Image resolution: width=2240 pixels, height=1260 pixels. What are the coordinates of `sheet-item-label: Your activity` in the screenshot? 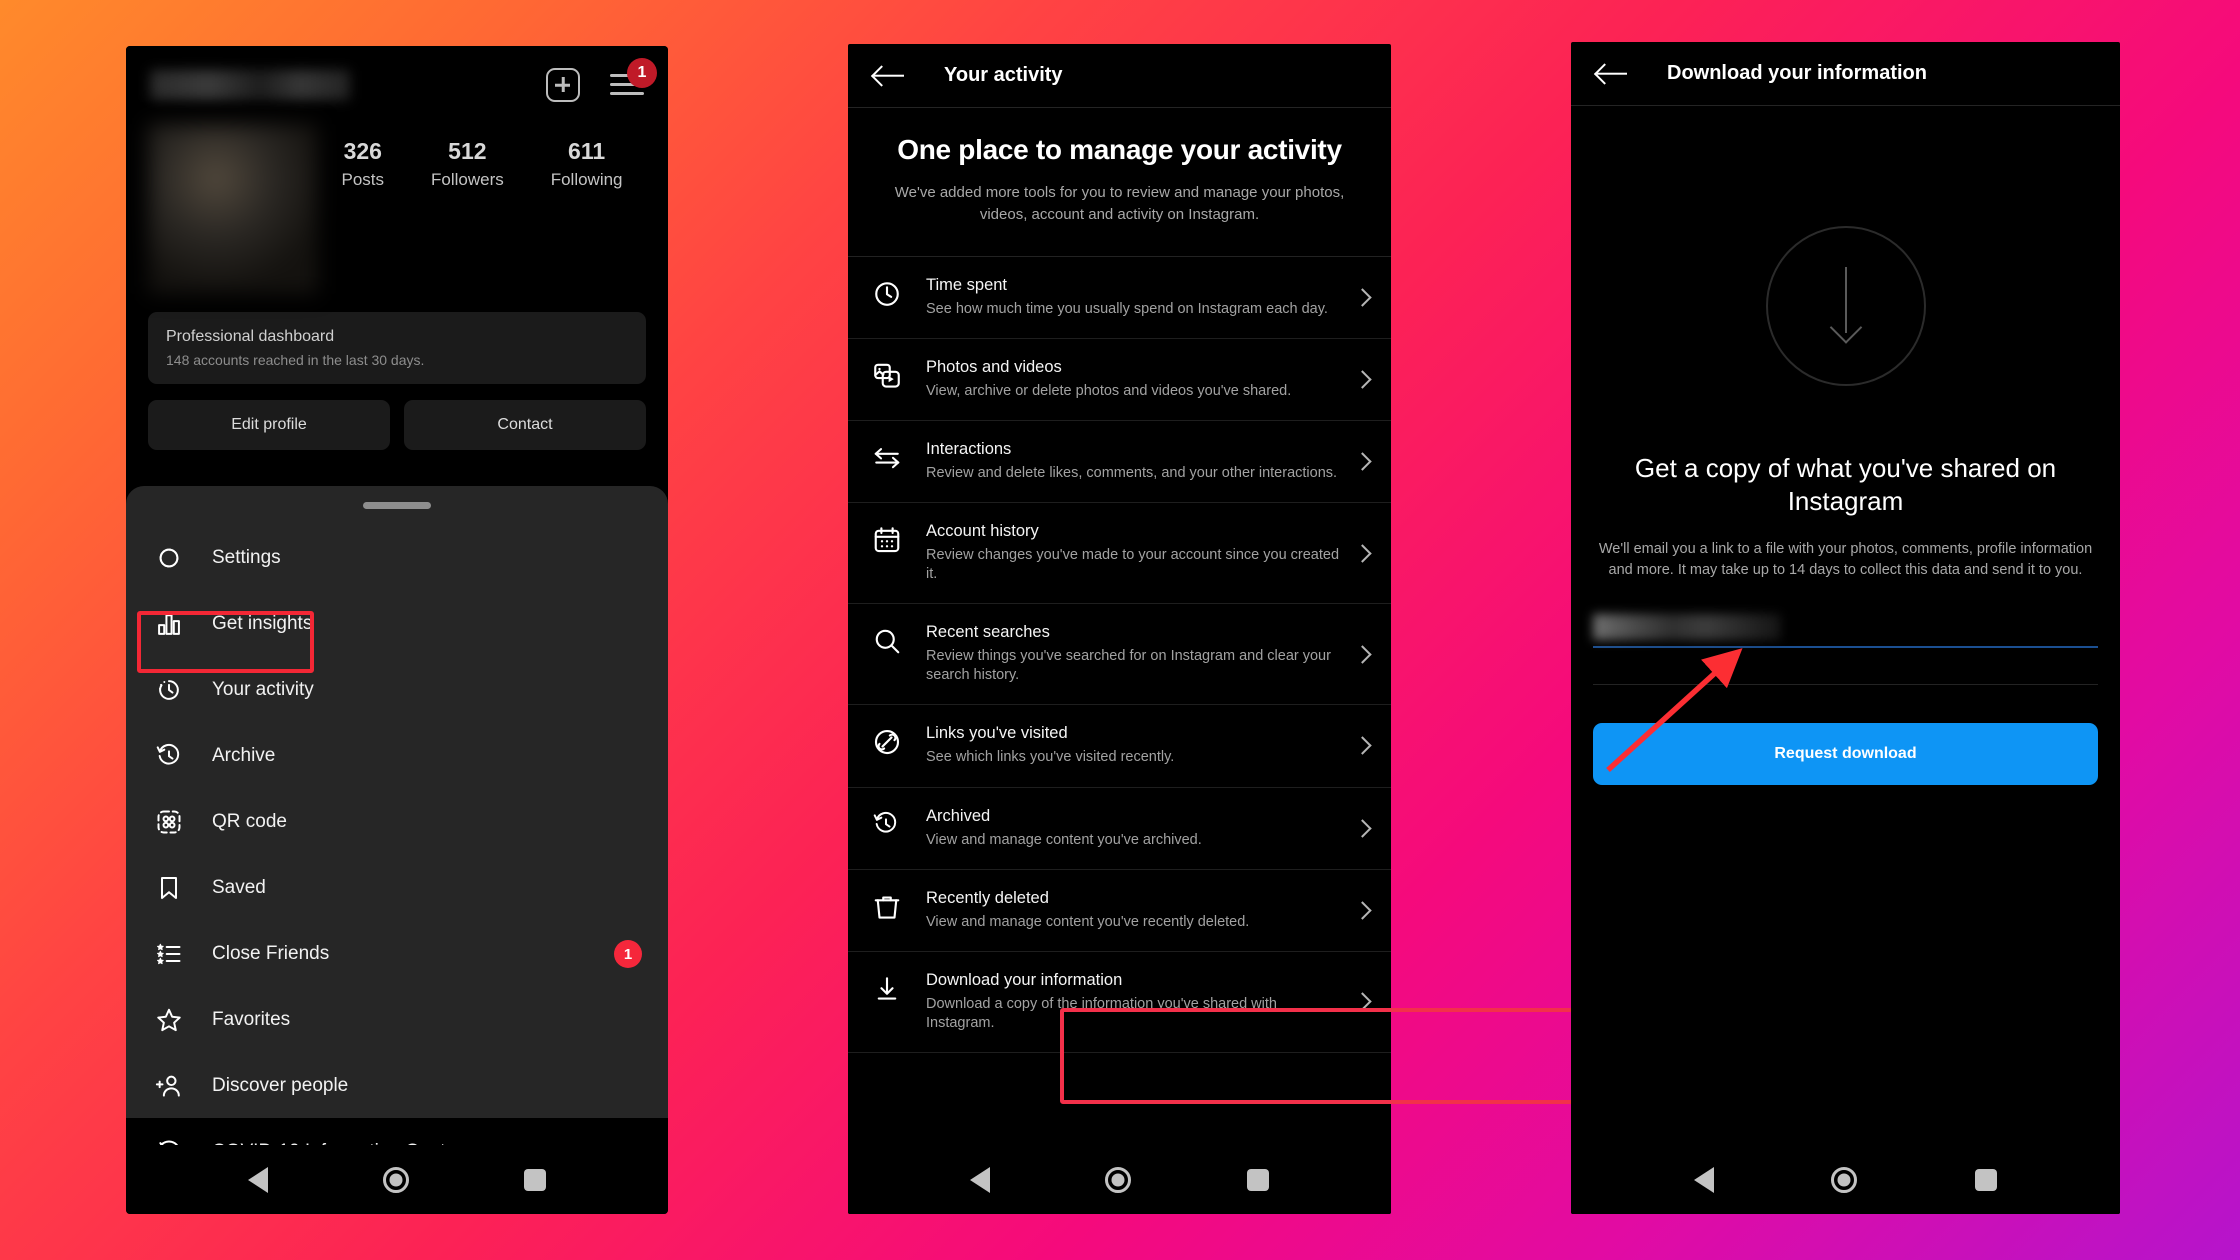 It's located at (263, 689).